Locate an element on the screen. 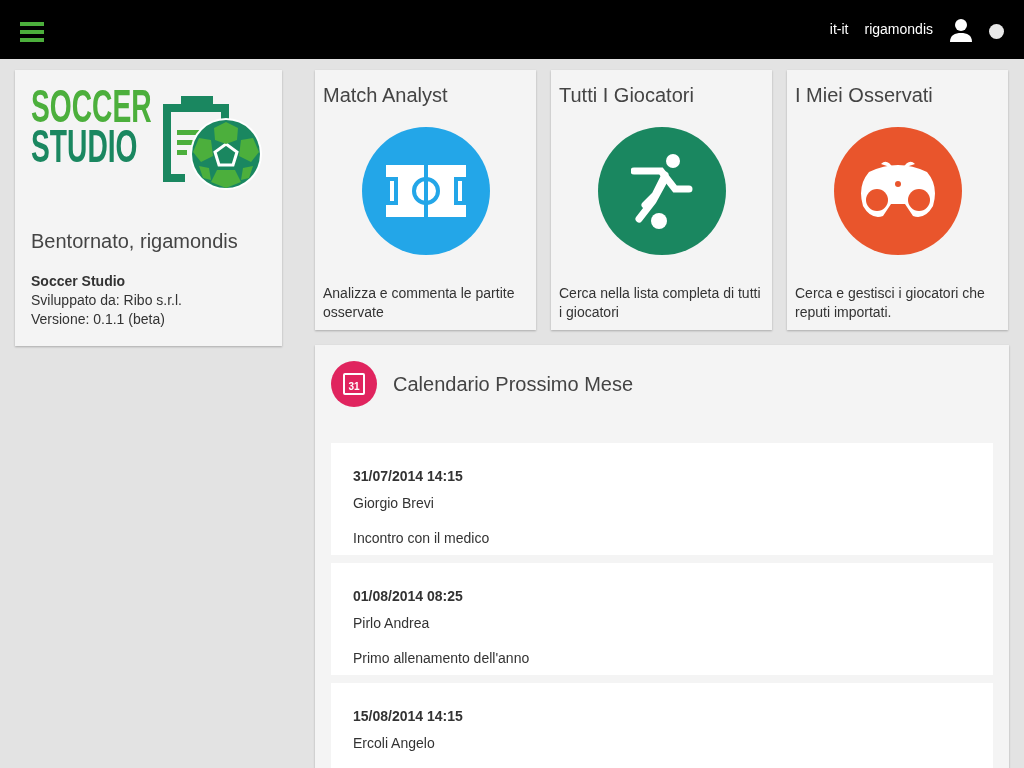  player-icon is located at coordinates (661, 191).